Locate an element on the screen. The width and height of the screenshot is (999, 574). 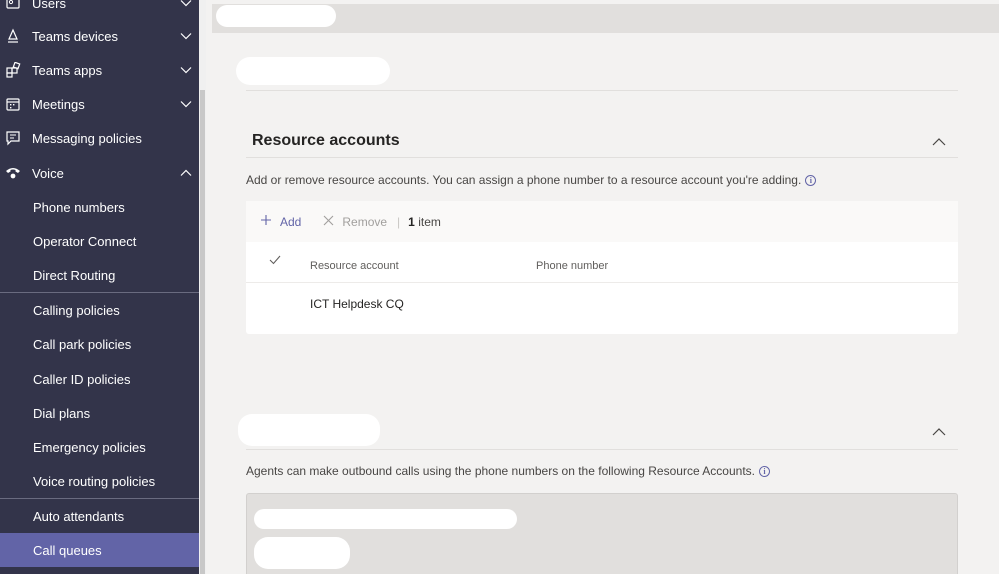
table-toolbar: Add Remove | 1 item is located at coordinates (602, 221).